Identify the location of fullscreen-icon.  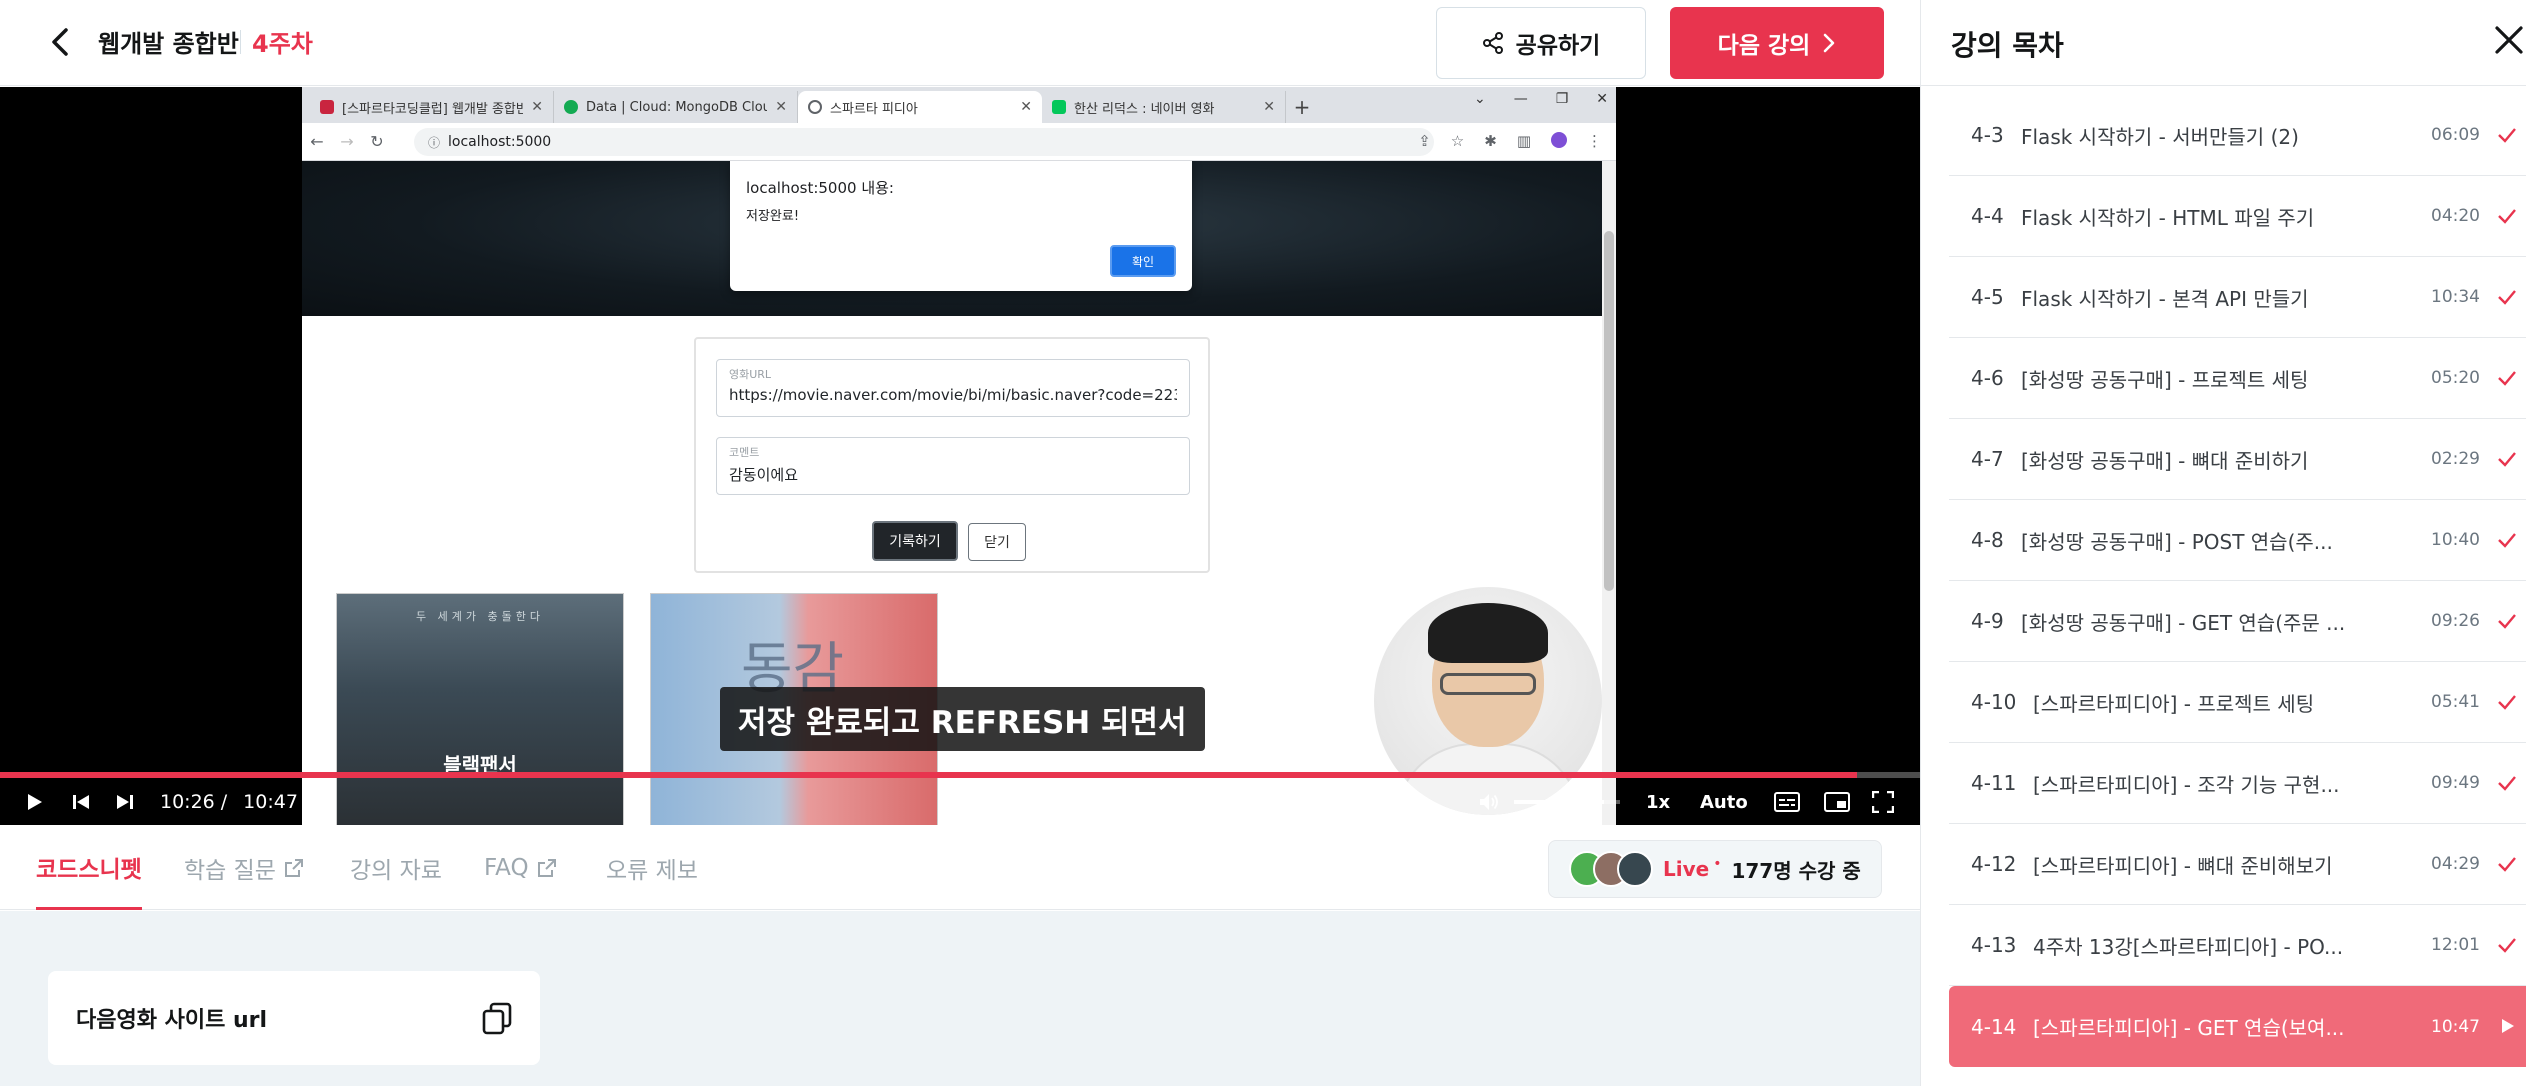
(1883, 802).